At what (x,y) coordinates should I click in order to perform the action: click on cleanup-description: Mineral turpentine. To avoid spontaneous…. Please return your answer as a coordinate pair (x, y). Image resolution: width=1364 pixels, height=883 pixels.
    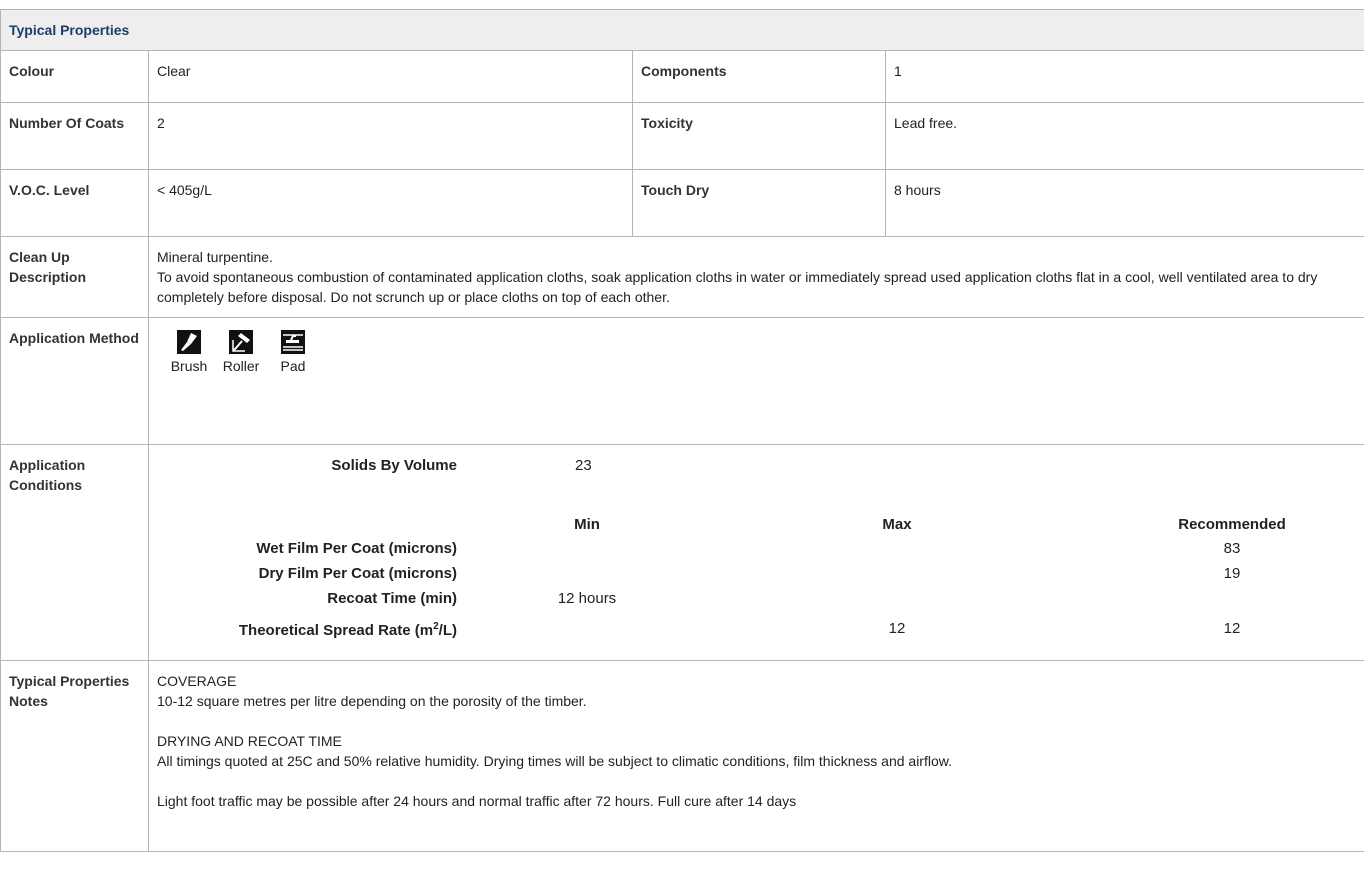
    Looking at the image, I should click on (755, 277).